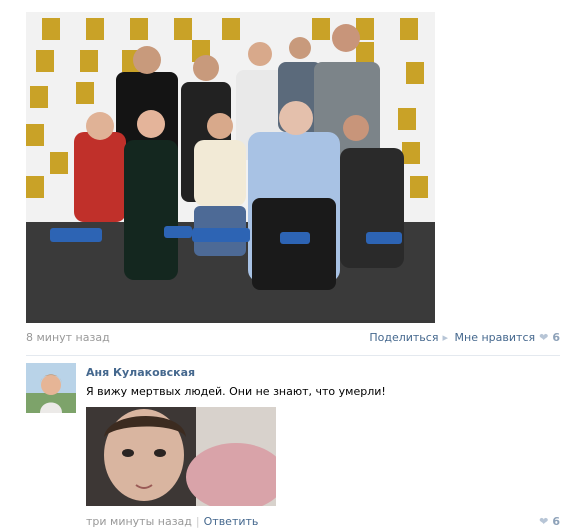 This screenshot has width=570, height=531. Describe the element at coordinates (140, 372) in the screenshot. I see `comment-author-link: Аня Кулаковская` at that location.